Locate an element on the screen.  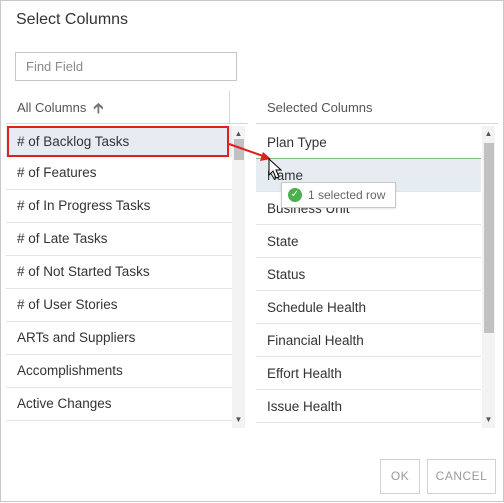
list-item: ARTs and Suppliers is located at coordinates (119, 338).